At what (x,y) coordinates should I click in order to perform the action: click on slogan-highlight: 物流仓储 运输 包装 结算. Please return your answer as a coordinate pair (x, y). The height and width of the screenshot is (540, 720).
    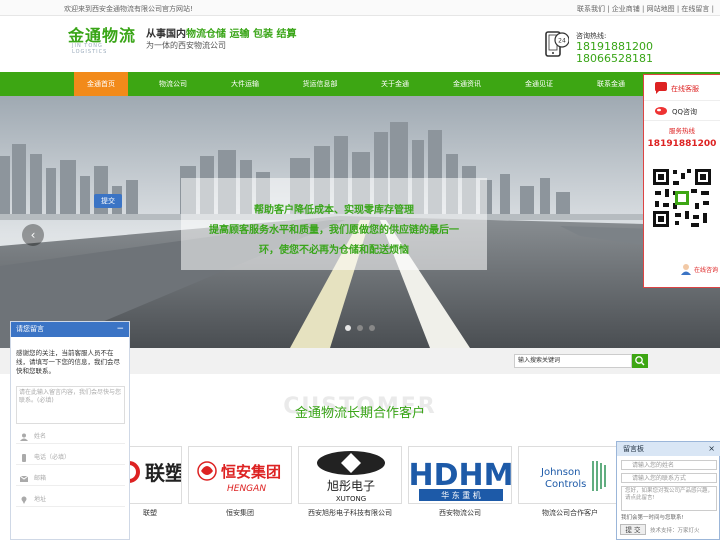
    Looking at the image, I should click on (241, 34).